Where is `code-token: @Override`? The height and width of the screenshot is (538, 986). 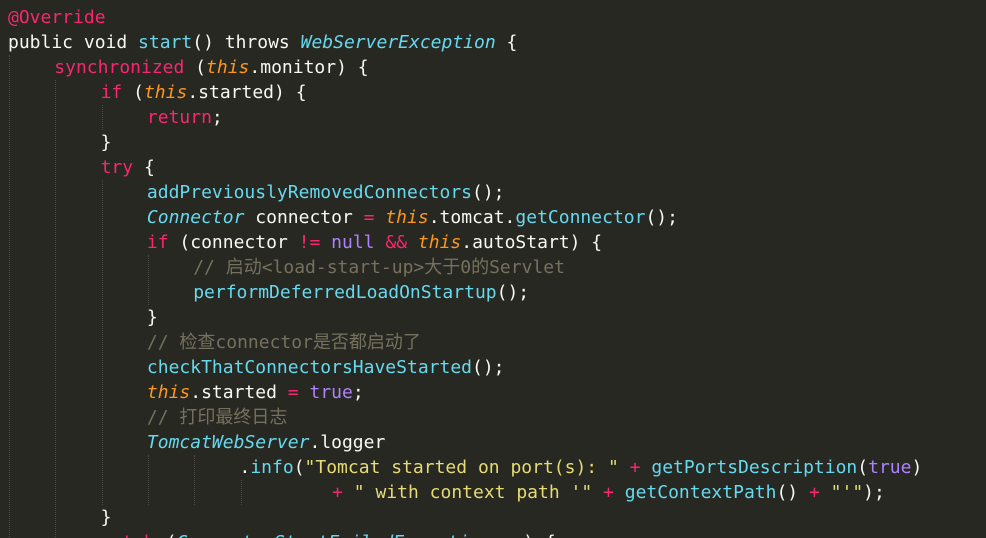
code-token: @Override is located at coordinates (57, 17).